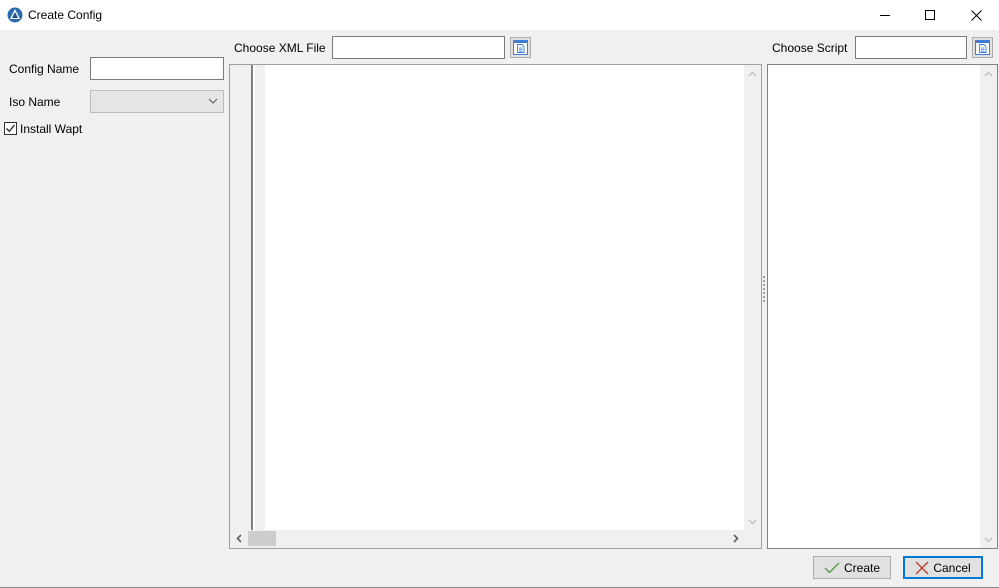 The image size is (999, 588). I want to click on maximize-button, so click(930, 15).